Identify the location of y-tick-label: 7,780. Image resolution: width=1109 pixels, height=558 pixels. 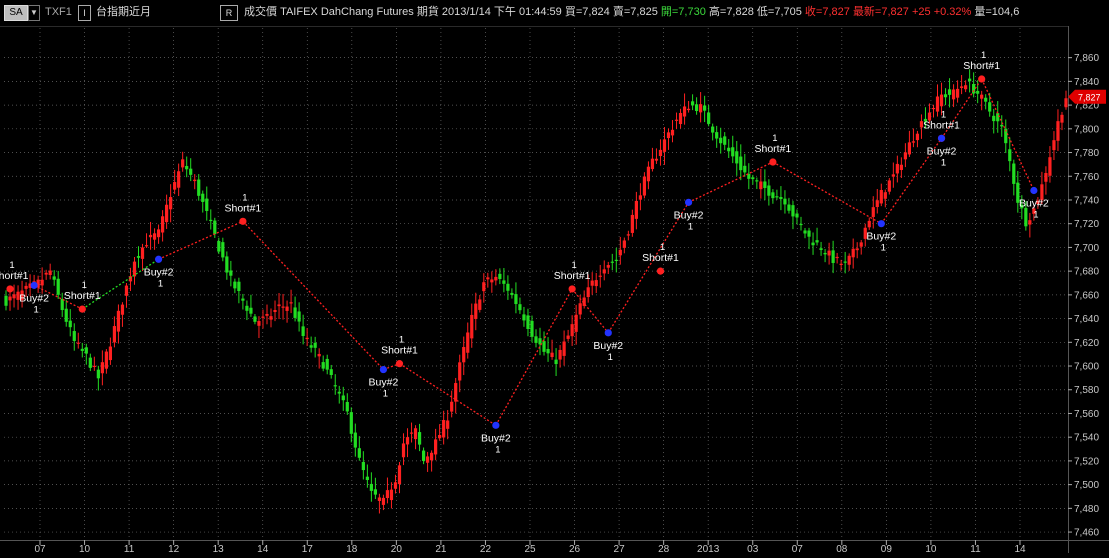
(1086, 153).